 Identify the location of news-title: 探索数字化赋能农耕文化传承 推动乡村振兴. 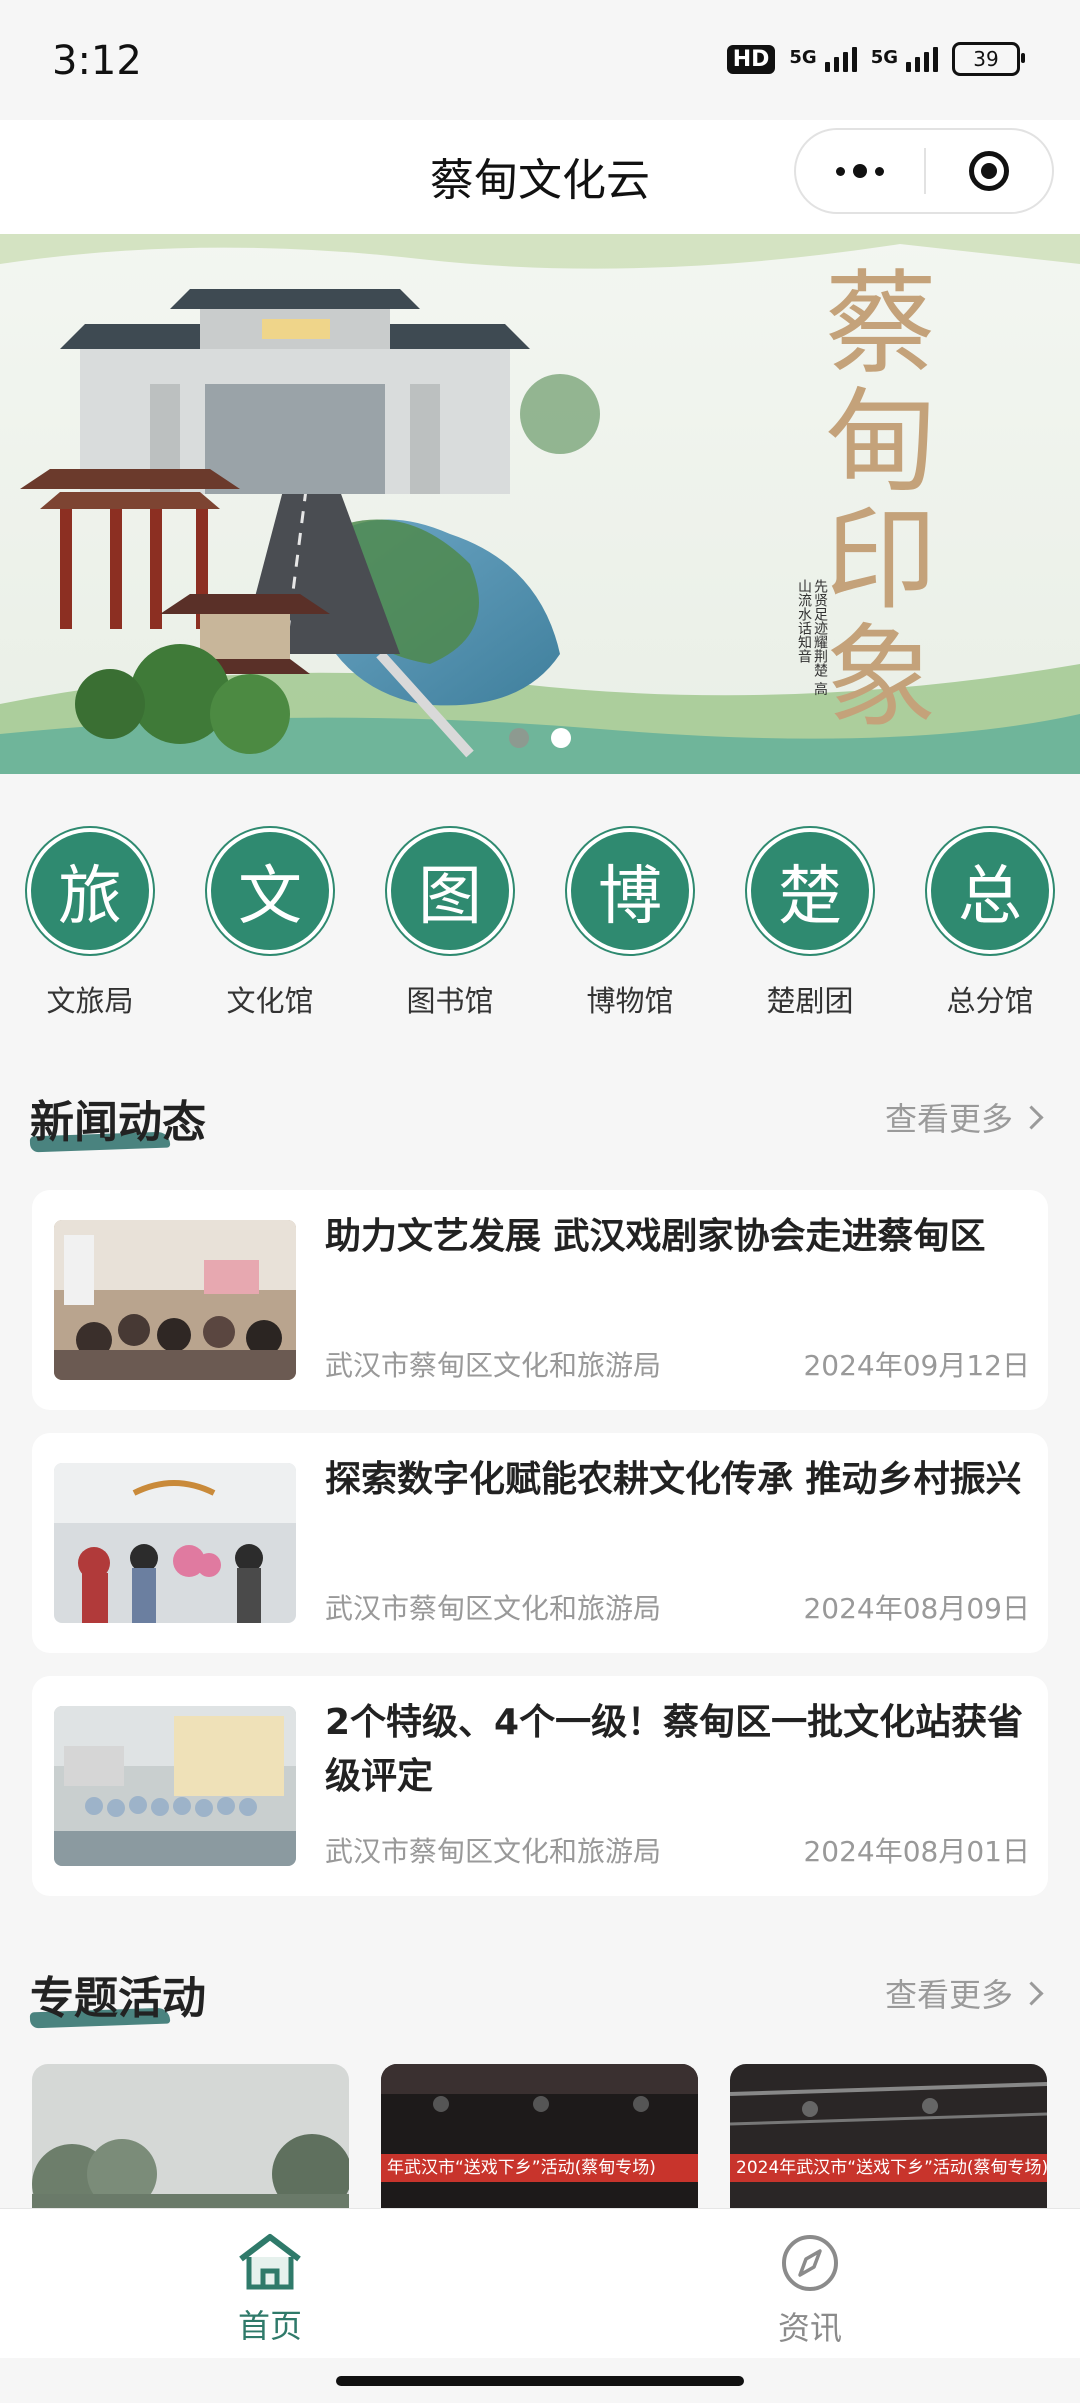
(673, 1479).